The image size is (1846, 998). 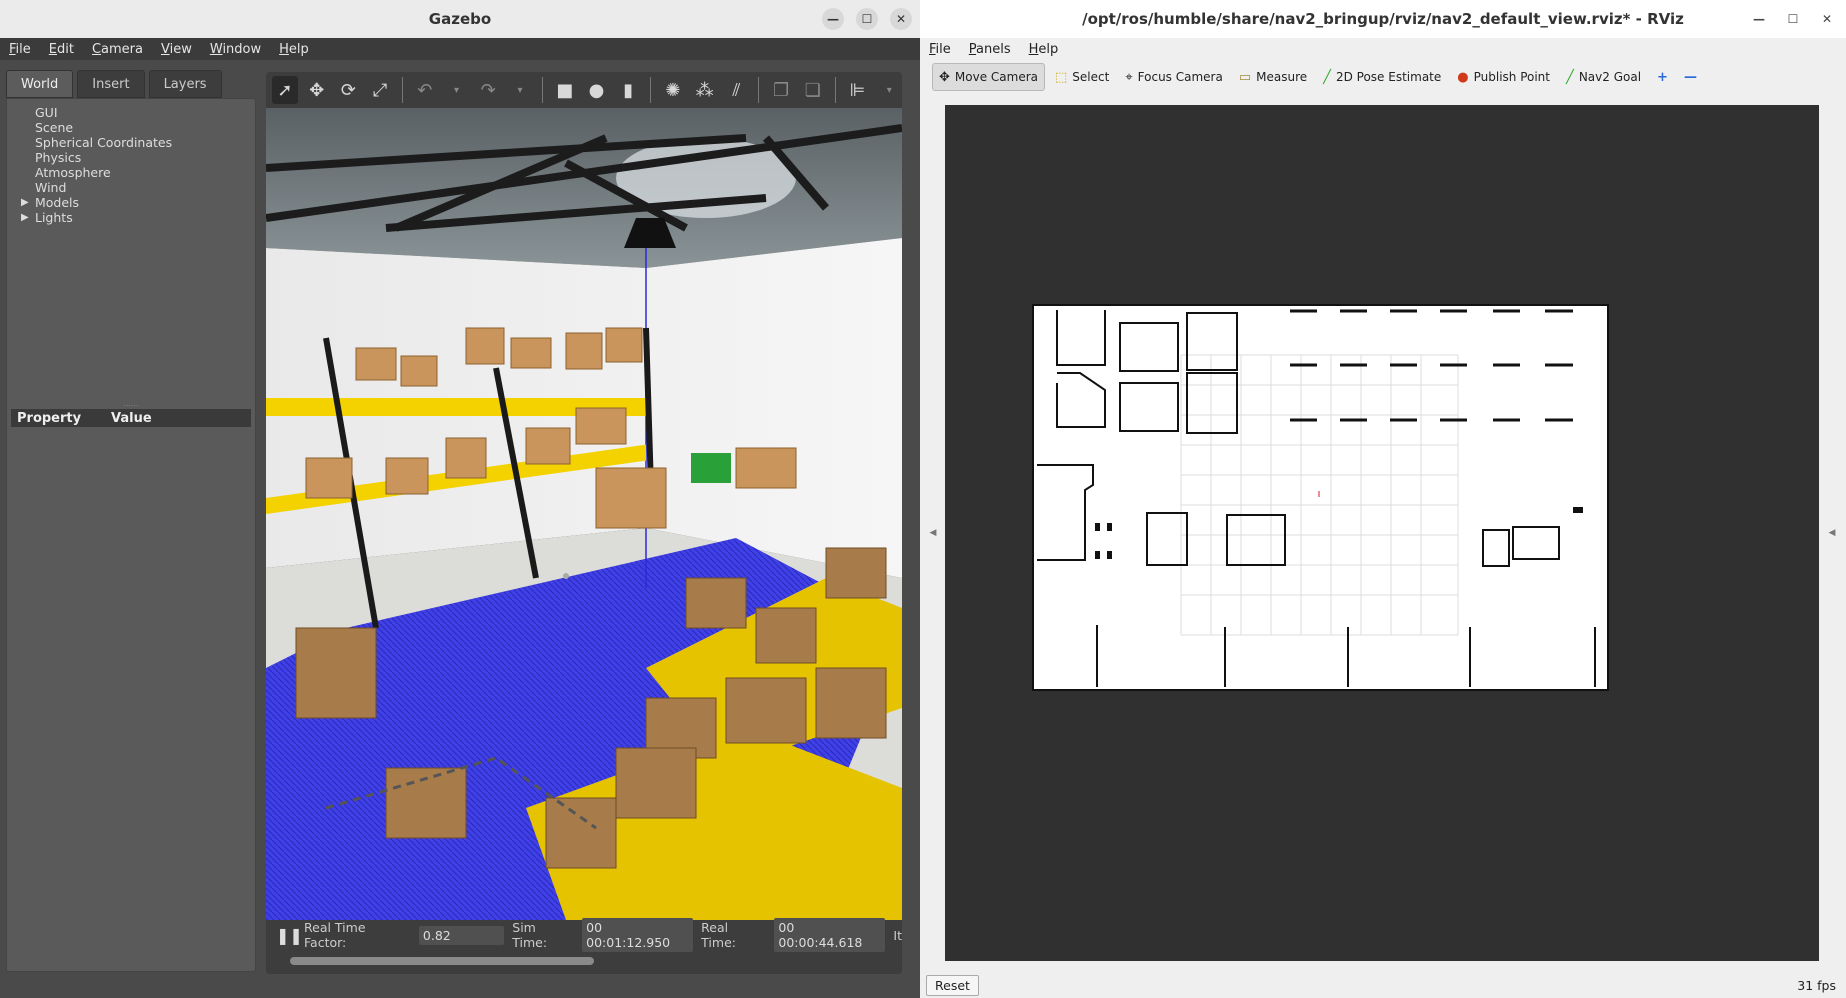 What do you see at coordinates (40, 84) in the screenshot?
I see `tab-world: World` at bounding box center [40, 84].